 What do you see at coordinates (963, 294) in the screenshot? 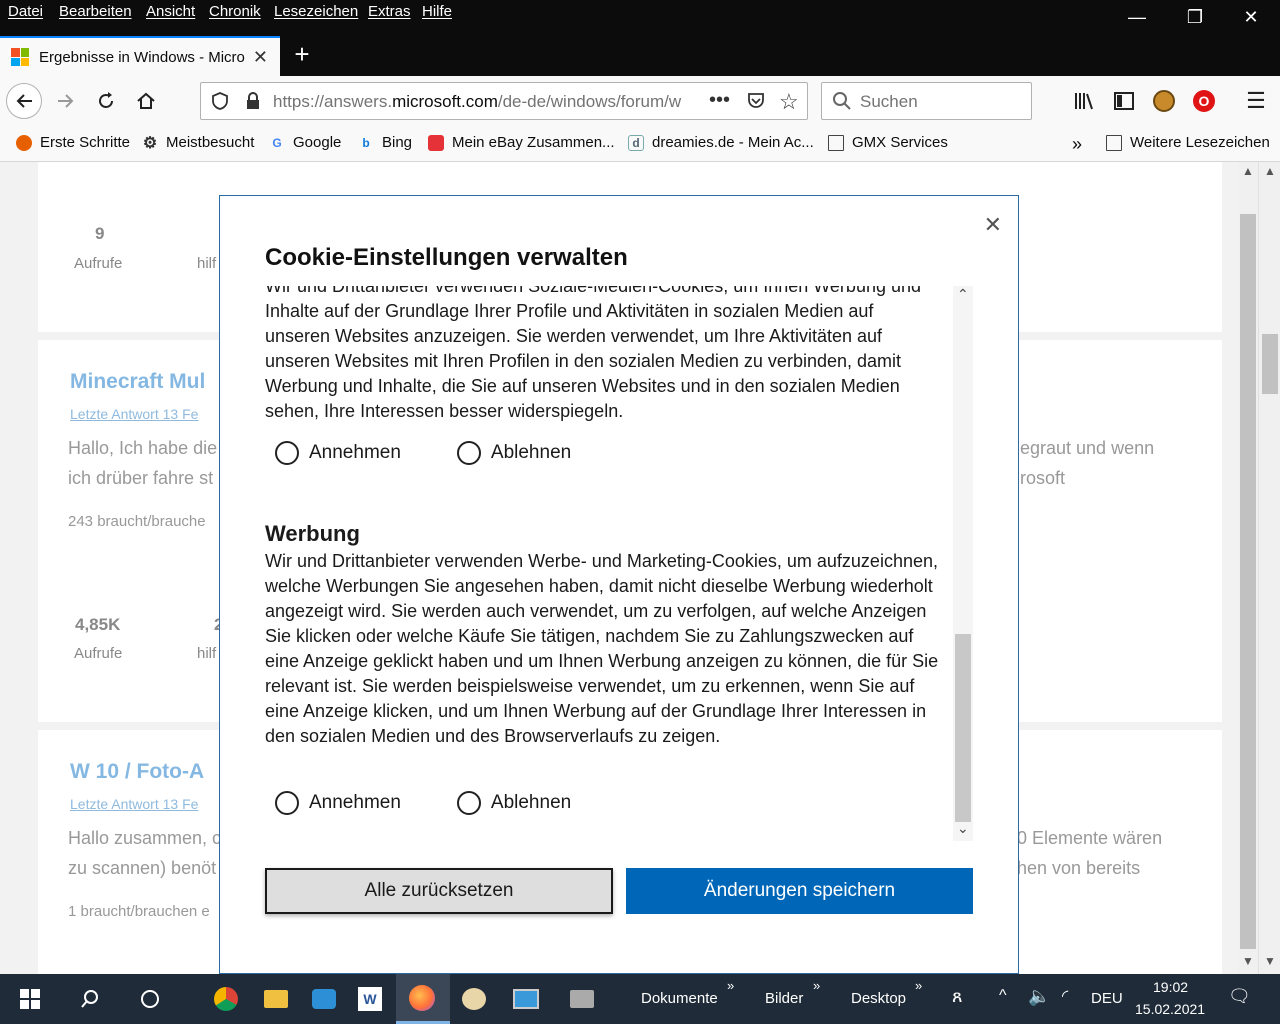
I see `chevron-up-icon: ⌃` at bounding box center [963, 294].